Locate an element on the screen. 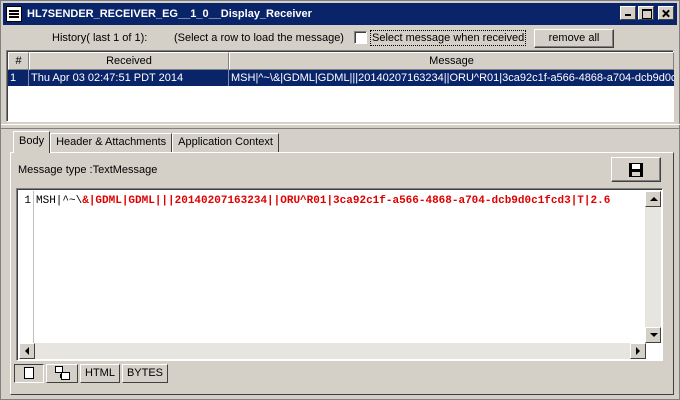  history-label: History( last 1 of 1): is located at coordinates (100, 38).